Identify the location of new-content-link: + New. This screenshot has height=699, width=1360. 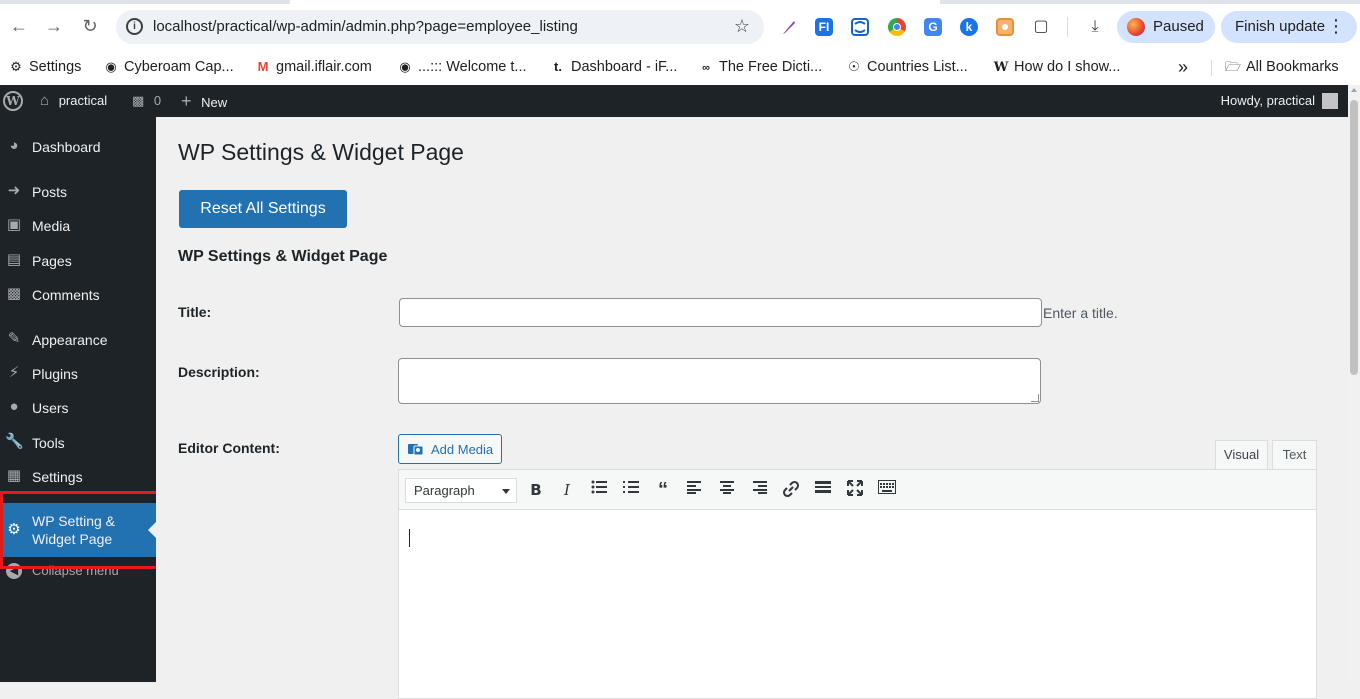
(204, 101).